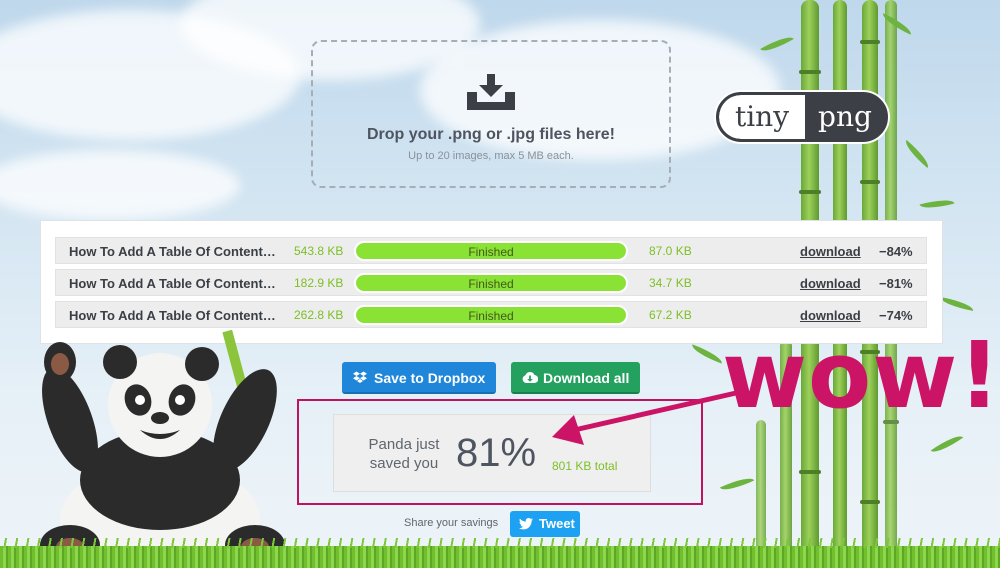 Image resolution: width=1000 pixels, height=568 pixels. I want to click on drop-zone-title: Drop your .png or .jpg files here!, so click(490, 134).